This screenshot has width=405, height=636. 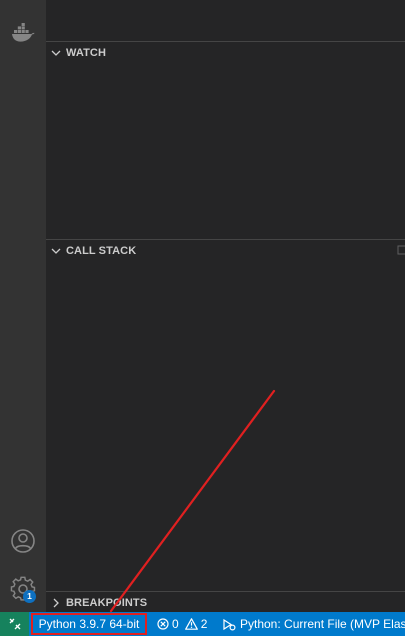 I want to click on python-interpreter-label: Python 3.9.7 64-bit, so click(x=89, y=624).